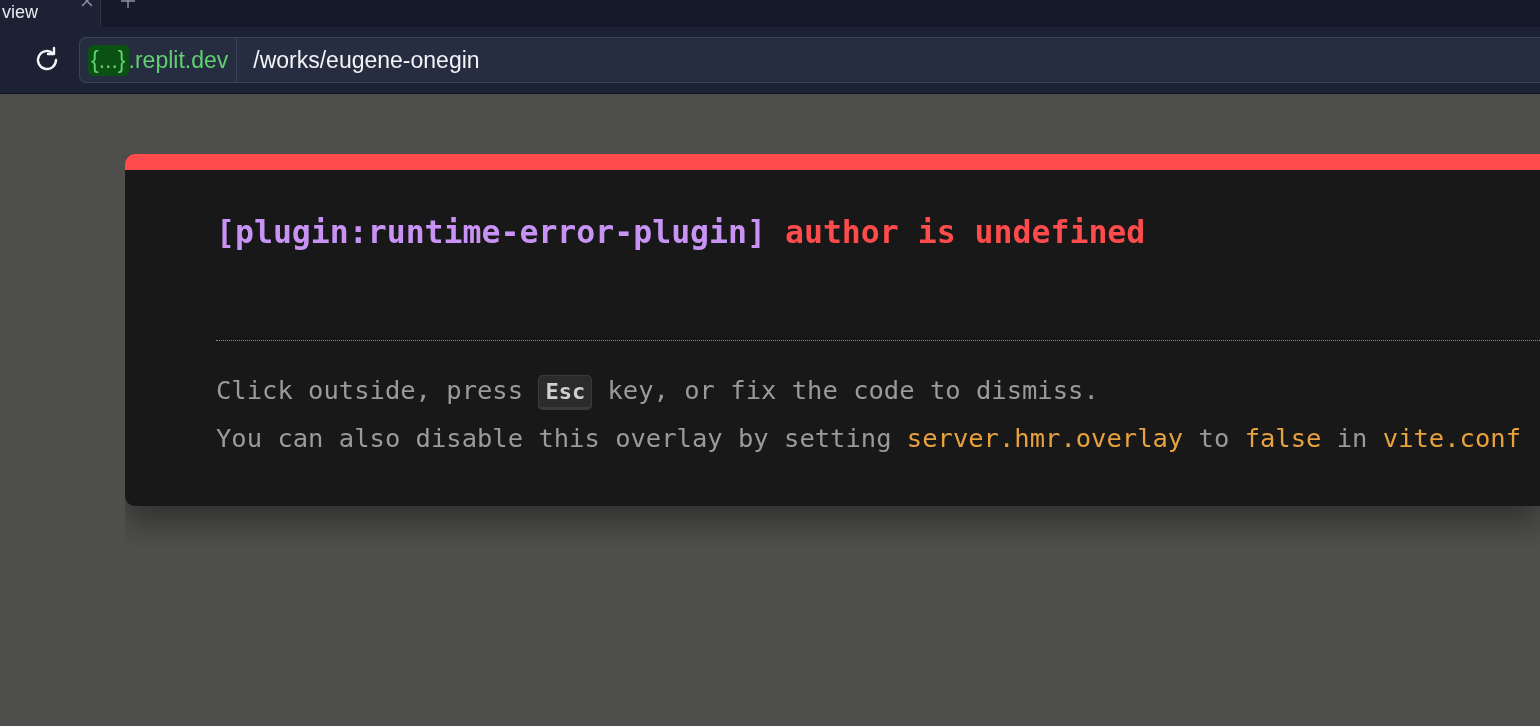 This screenshot has width=1540, height=726. I want to click on host-badge: {...}, so click(108, 60).